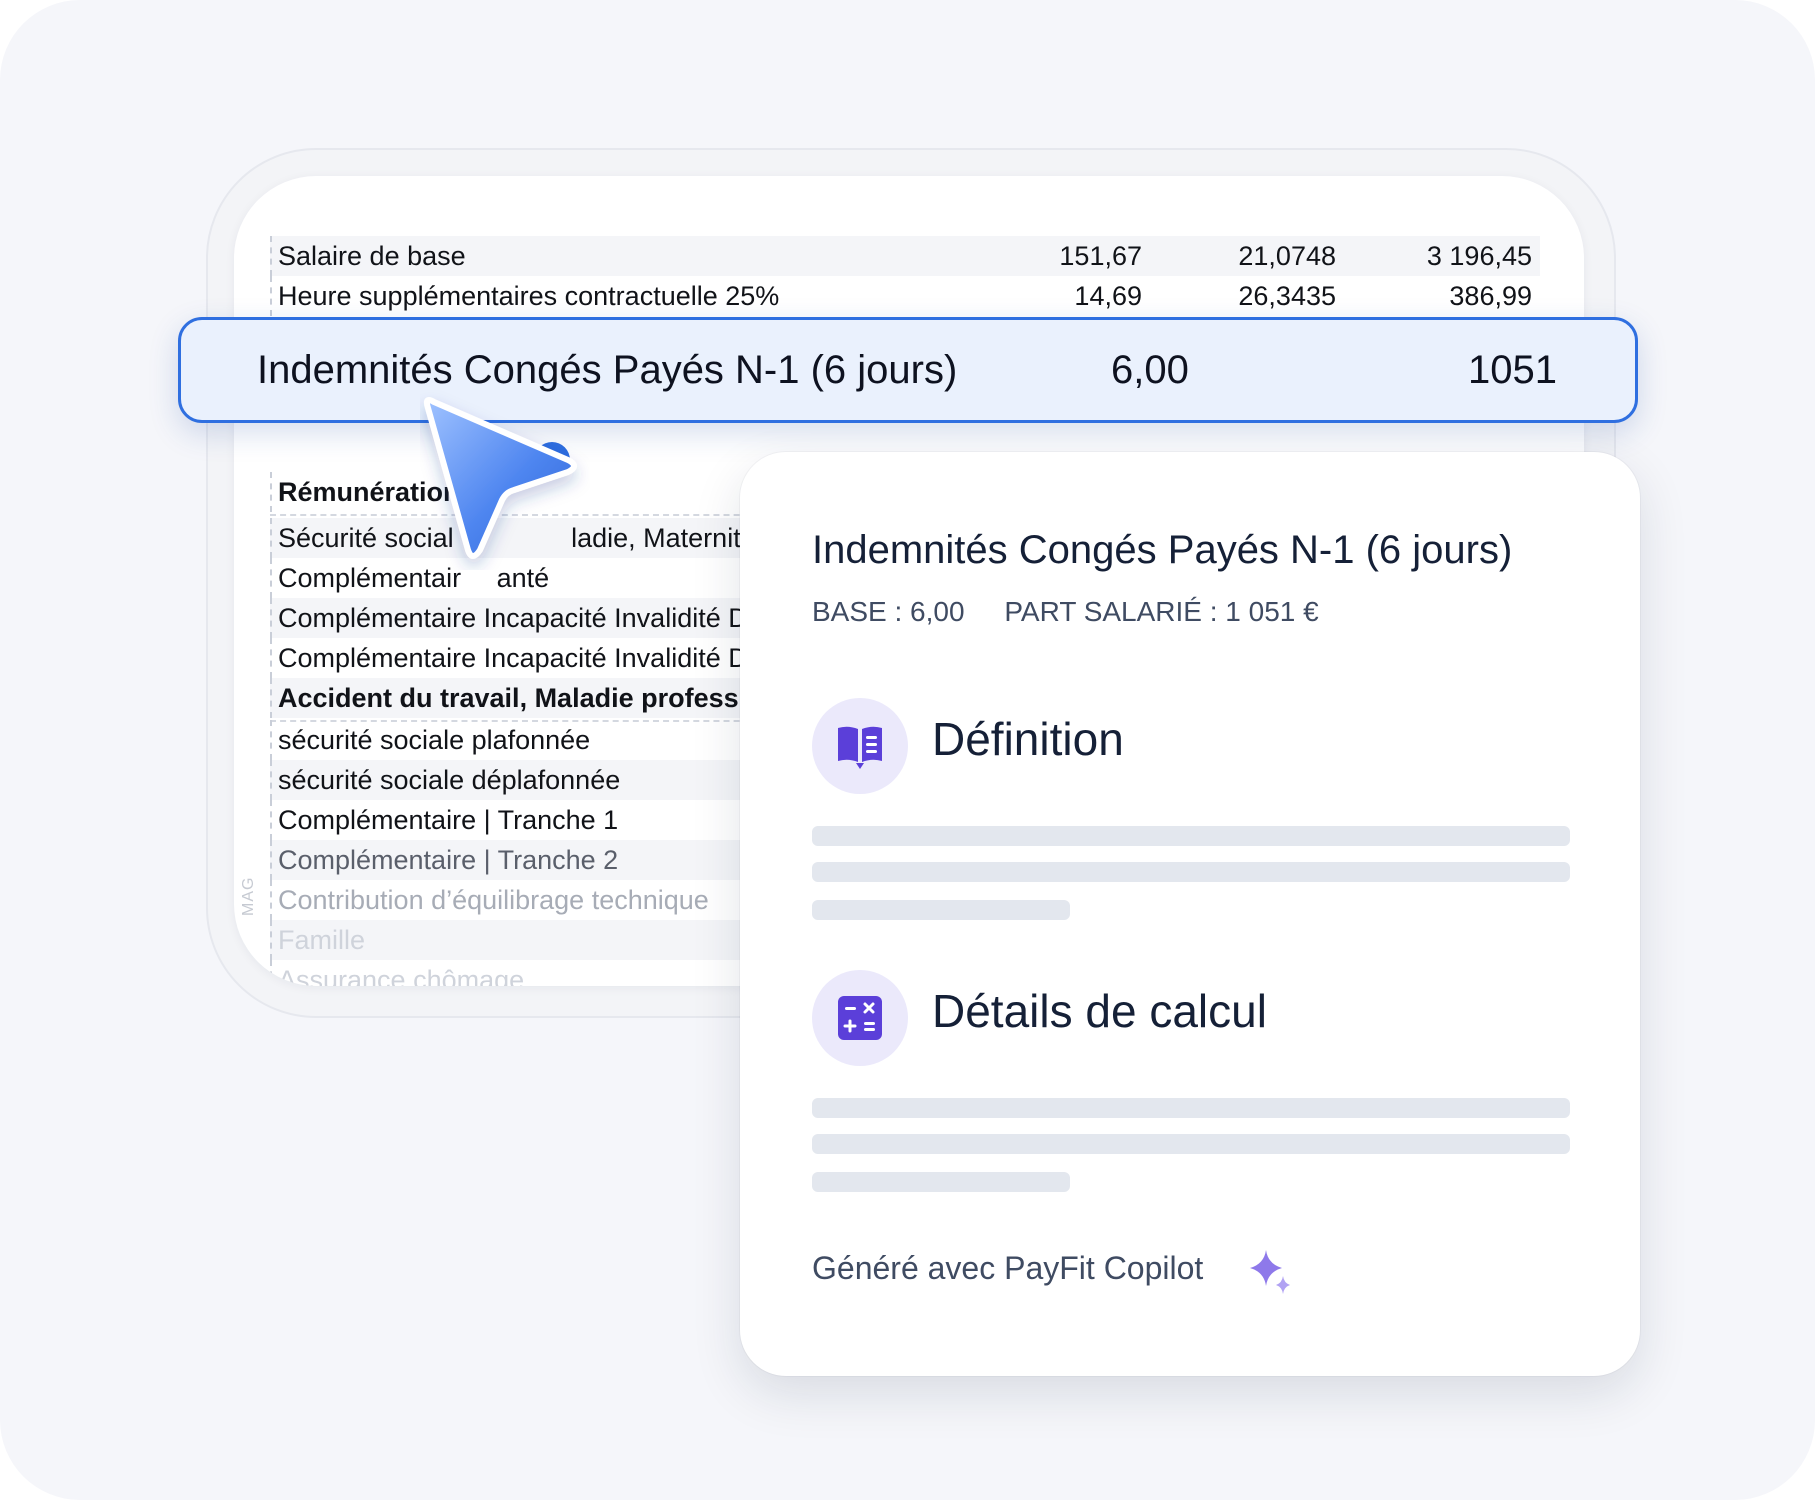 This screenshot has height=1500, width=1815. I want to click on side-label: MAG, so click(248, 896).